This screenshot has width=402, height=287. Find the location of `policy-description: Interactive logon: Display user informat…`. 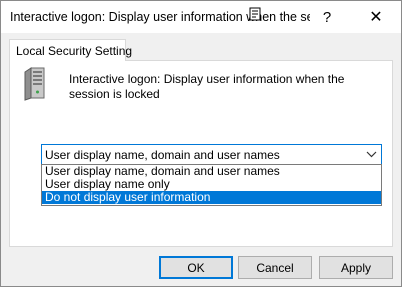

policy-description: Interactive logon: Display user informat… is located at coordinates (207, 86).